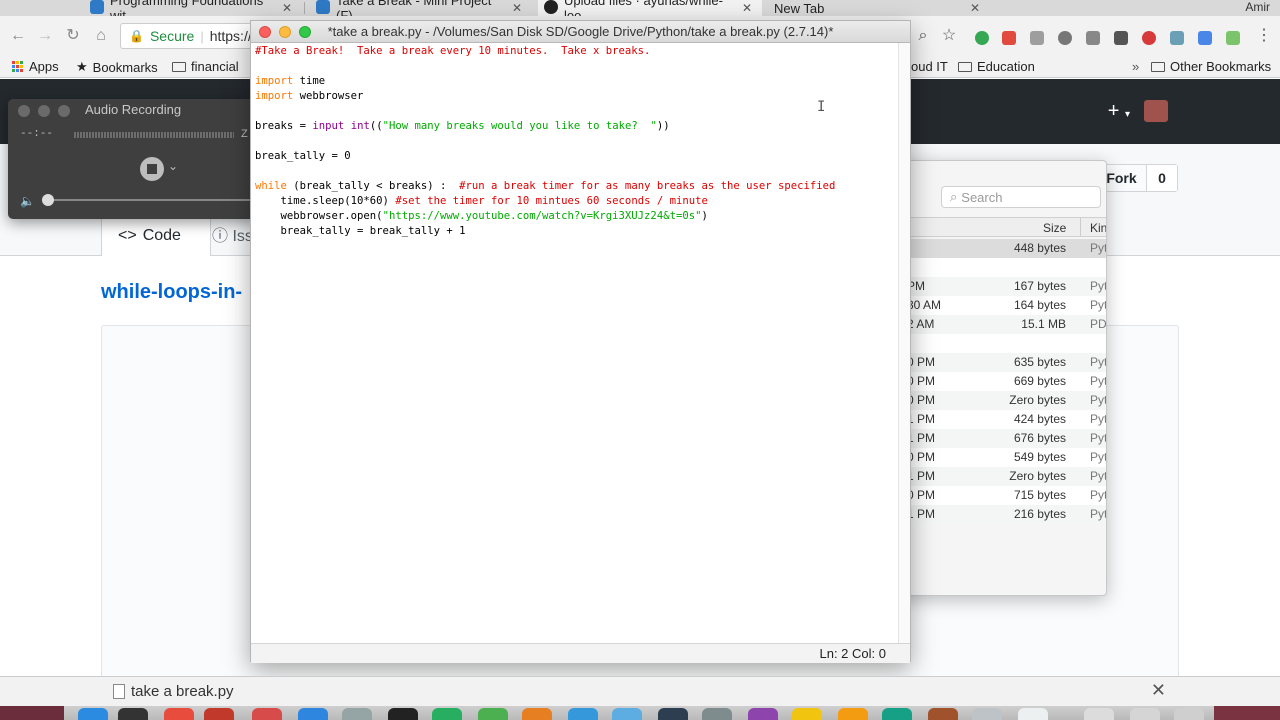  Describe the element at coordinates (1162, 178) in the screenshot. I see `fork-count: 0` at that location.